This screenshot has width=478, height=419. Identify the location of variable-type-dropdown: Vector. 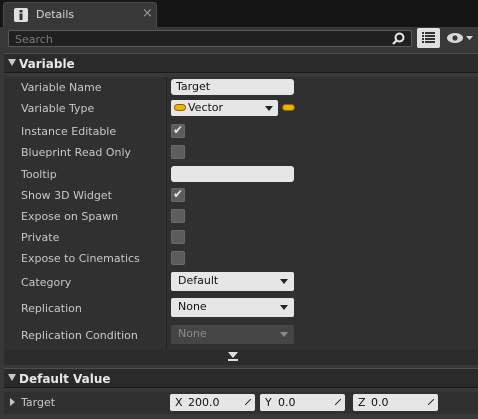
(224, 108).